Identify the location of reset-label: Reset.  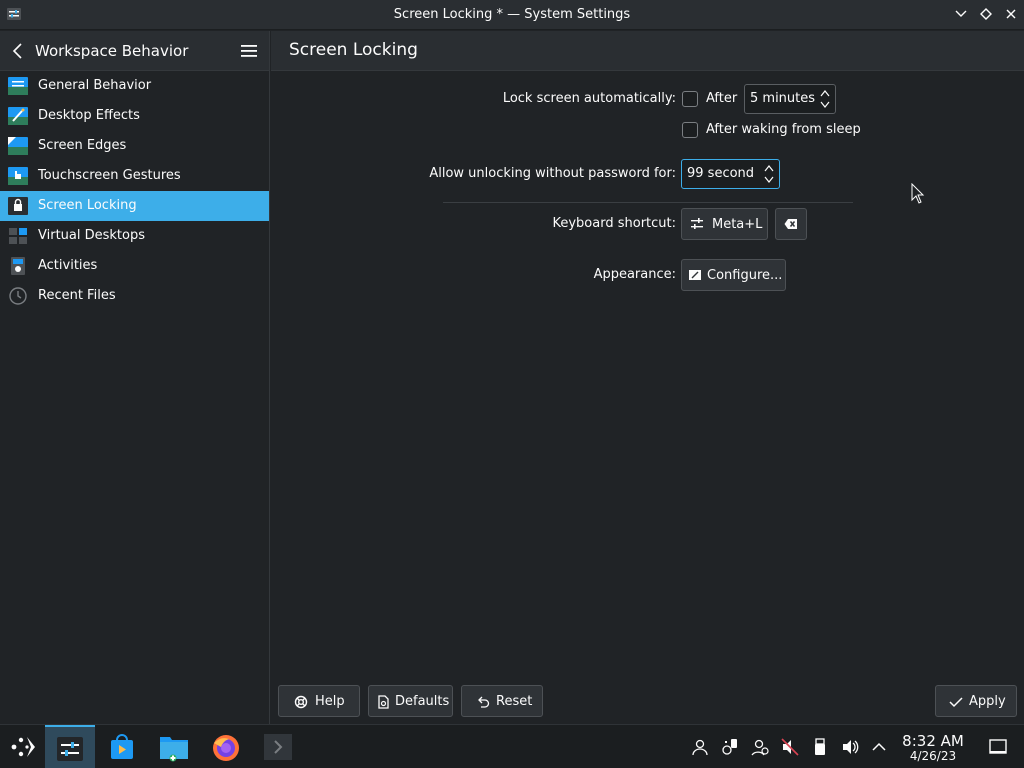
(514, 701).